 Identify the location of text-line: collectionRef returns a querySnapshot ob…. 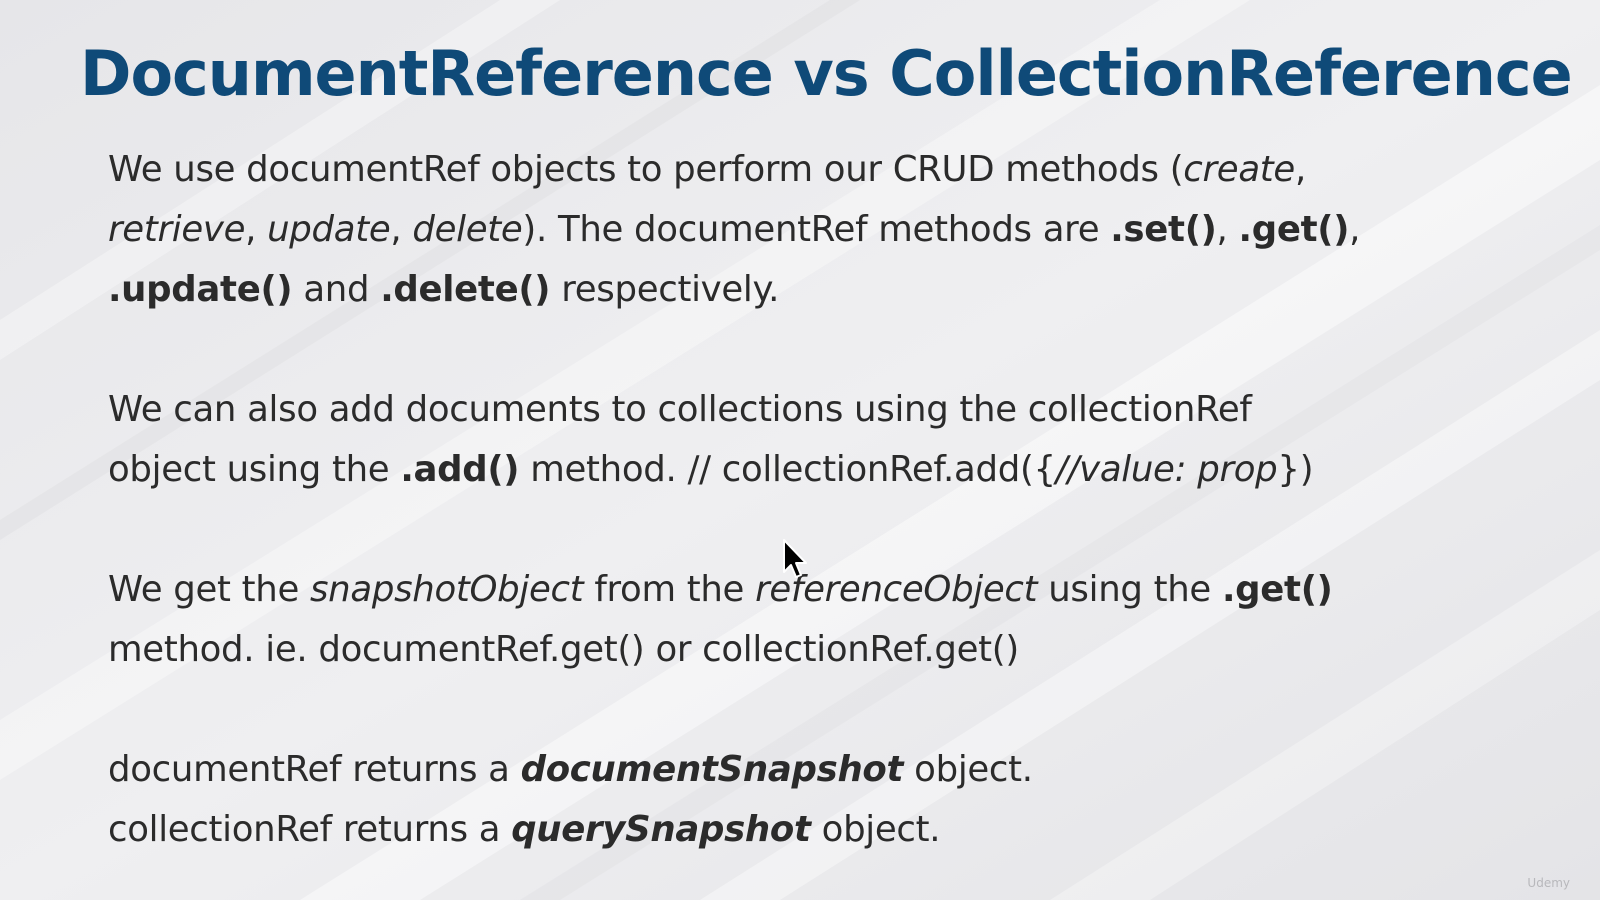
(818, 830).